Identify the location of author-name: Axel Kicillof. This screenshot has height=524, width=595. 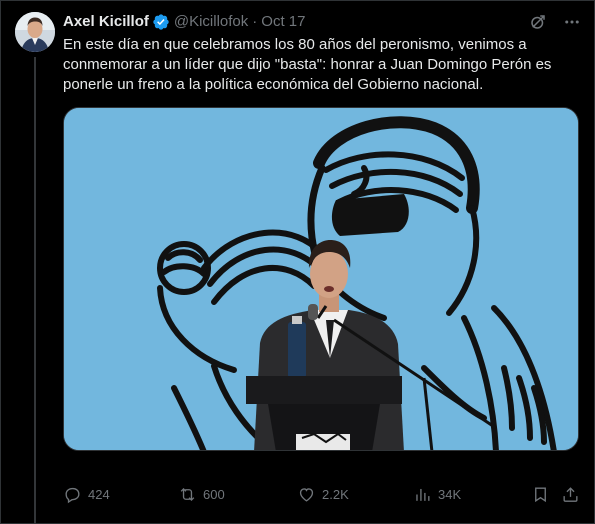
(106, 22).